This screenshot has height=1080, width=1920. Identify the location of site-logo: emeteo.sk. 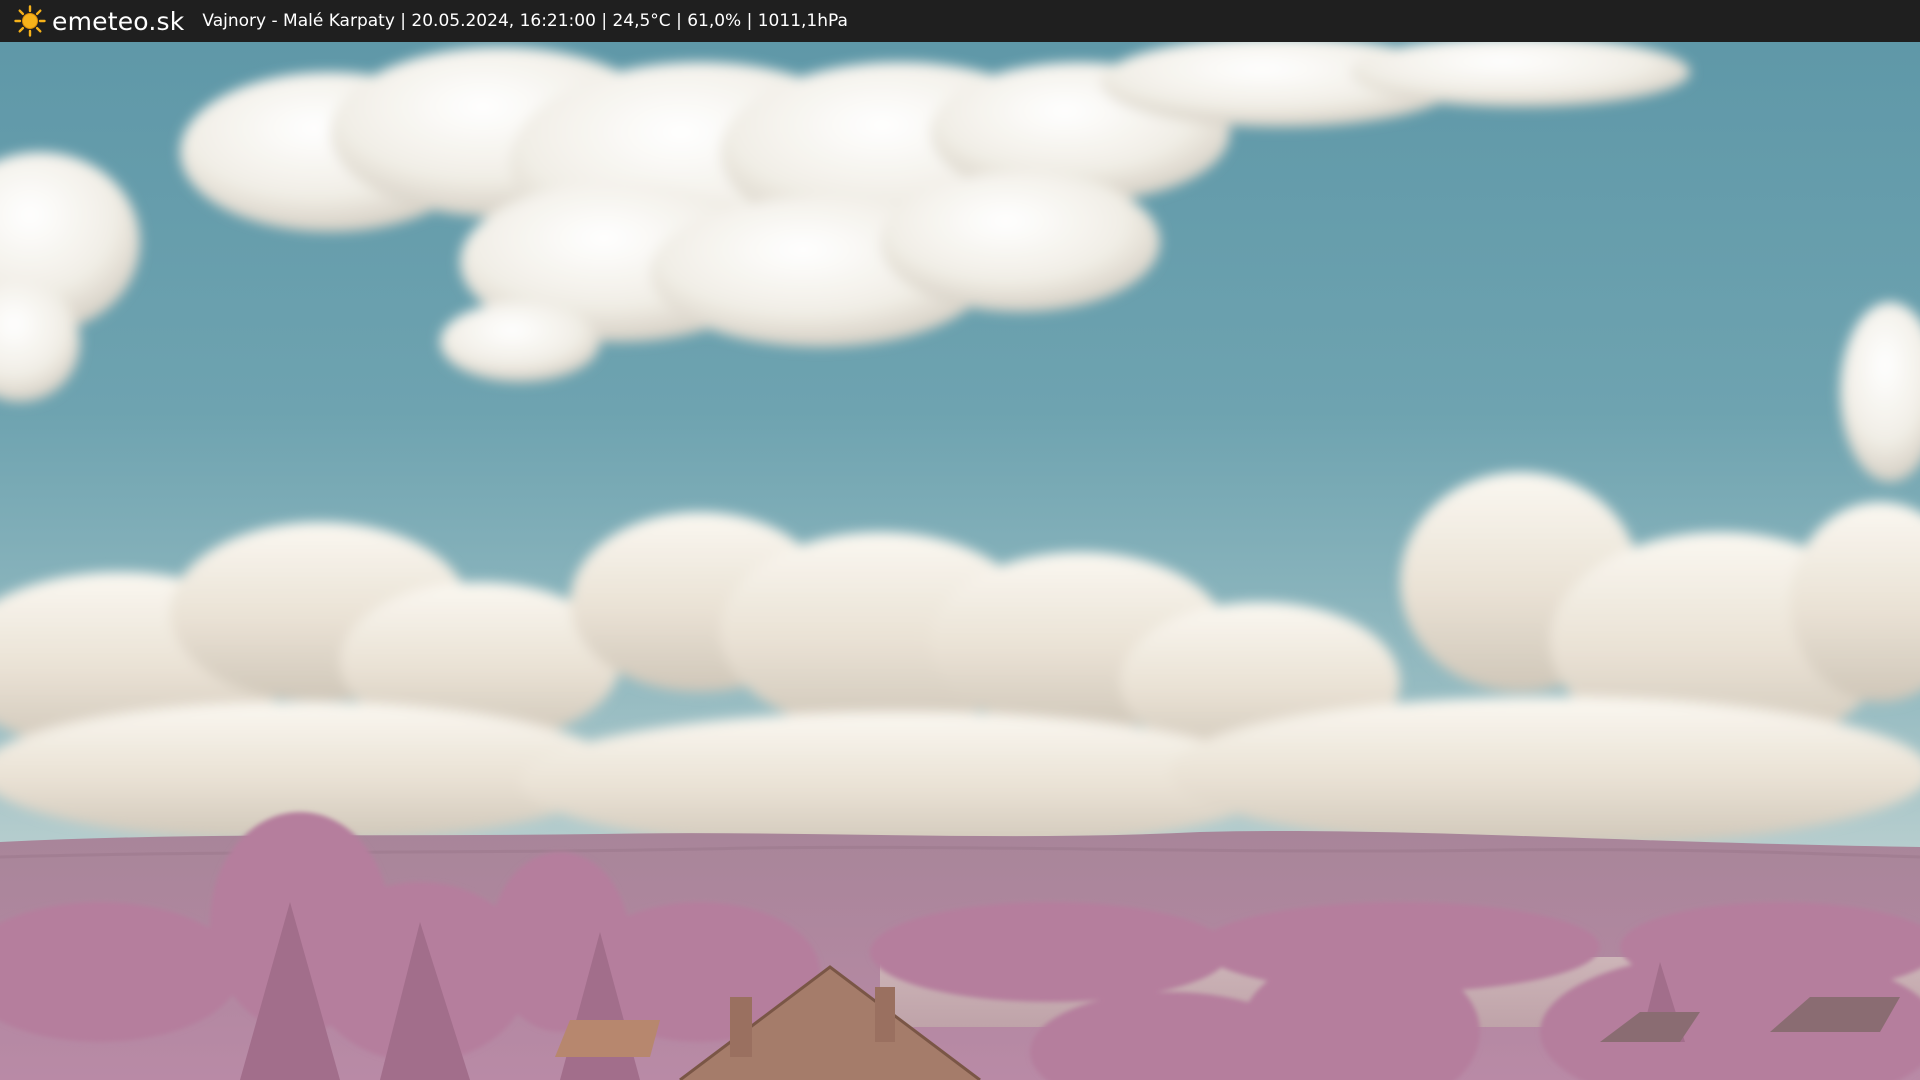
(99, 21).